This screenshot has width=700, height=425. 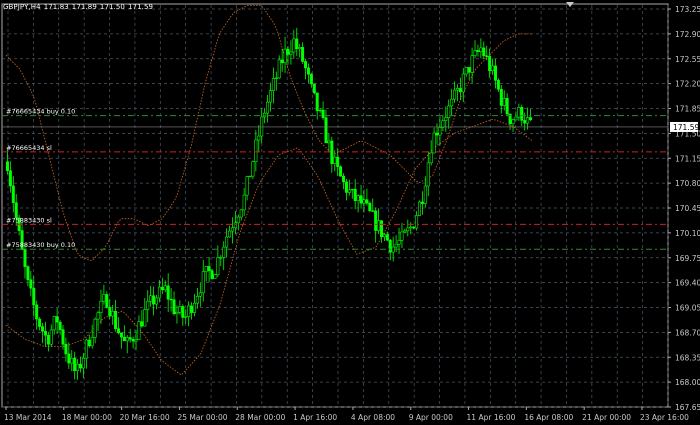 I want to click on time-tick-label: 20 Mar 16:00, so click(x=145, y=417).